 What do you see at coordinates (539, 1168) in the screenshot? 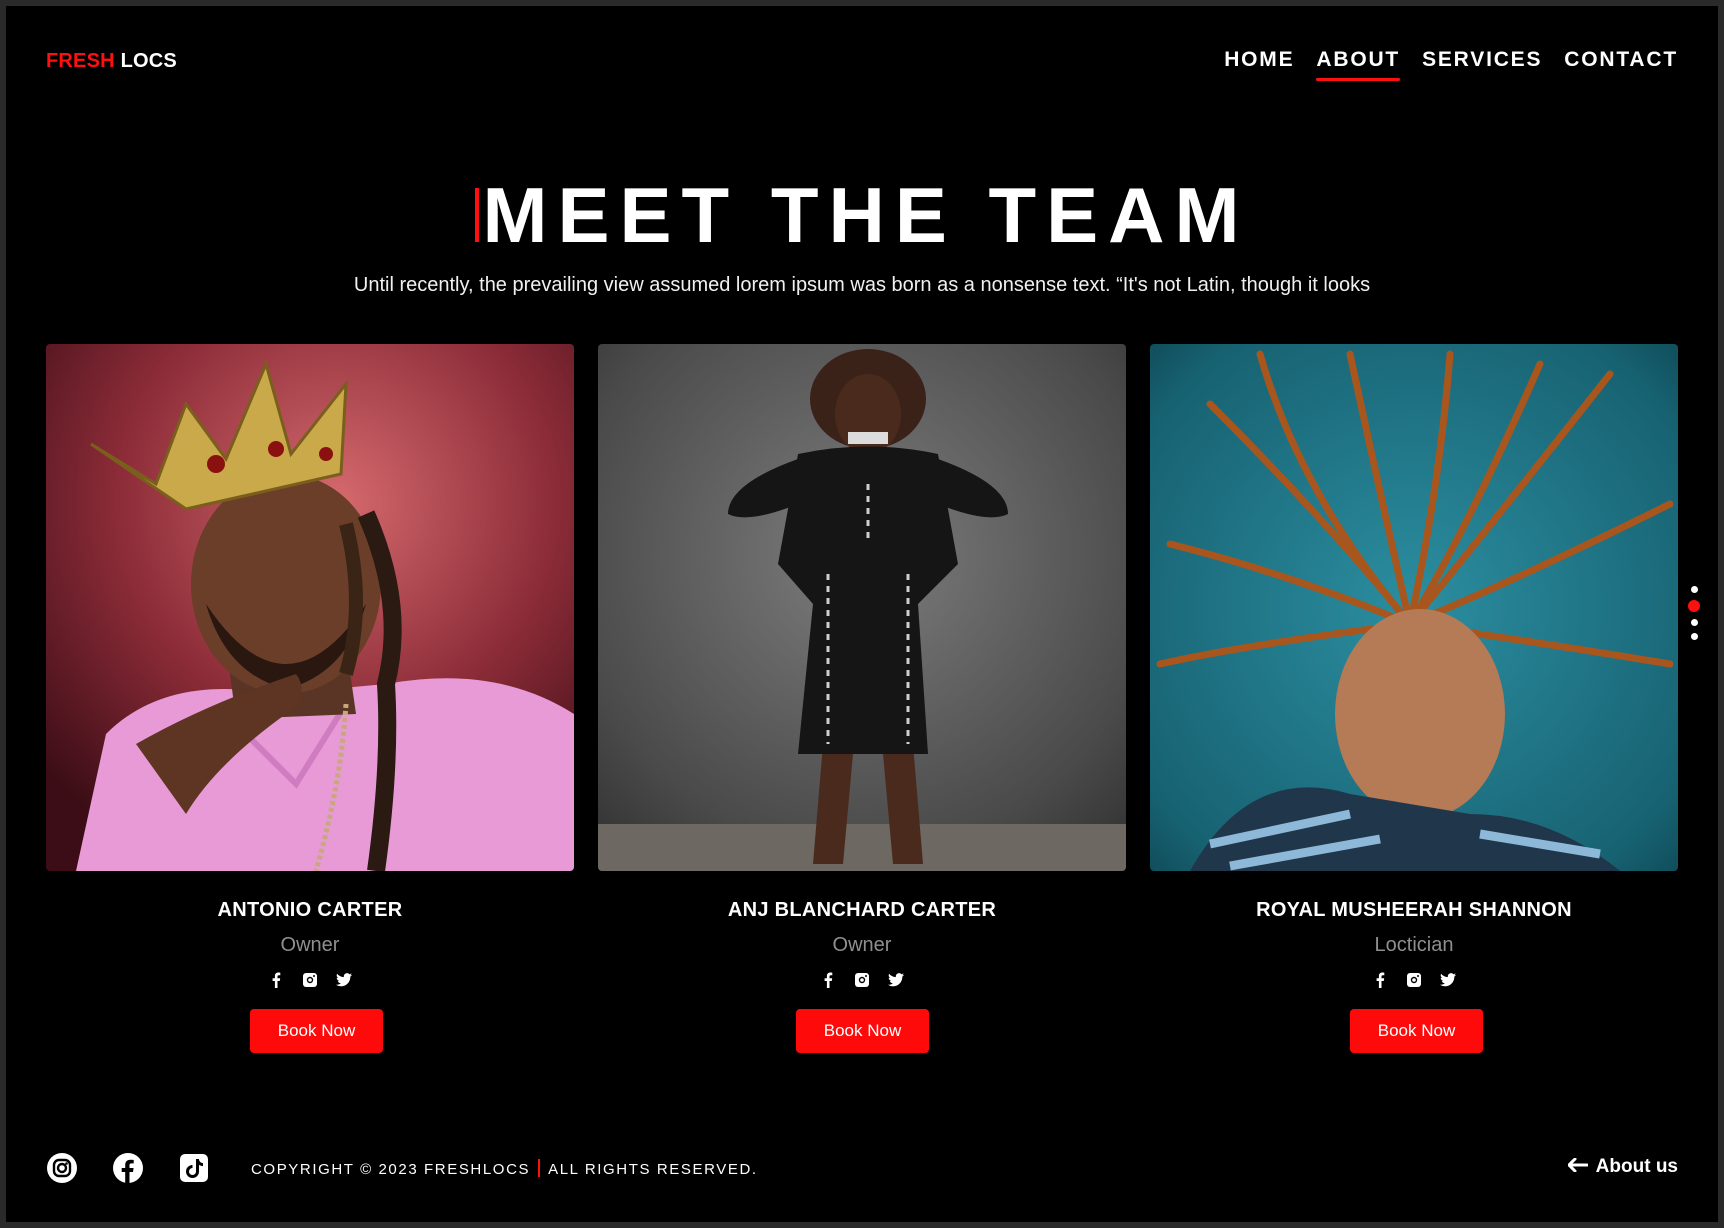
I see `copyright-separator` at bounding box center [539, 1168].